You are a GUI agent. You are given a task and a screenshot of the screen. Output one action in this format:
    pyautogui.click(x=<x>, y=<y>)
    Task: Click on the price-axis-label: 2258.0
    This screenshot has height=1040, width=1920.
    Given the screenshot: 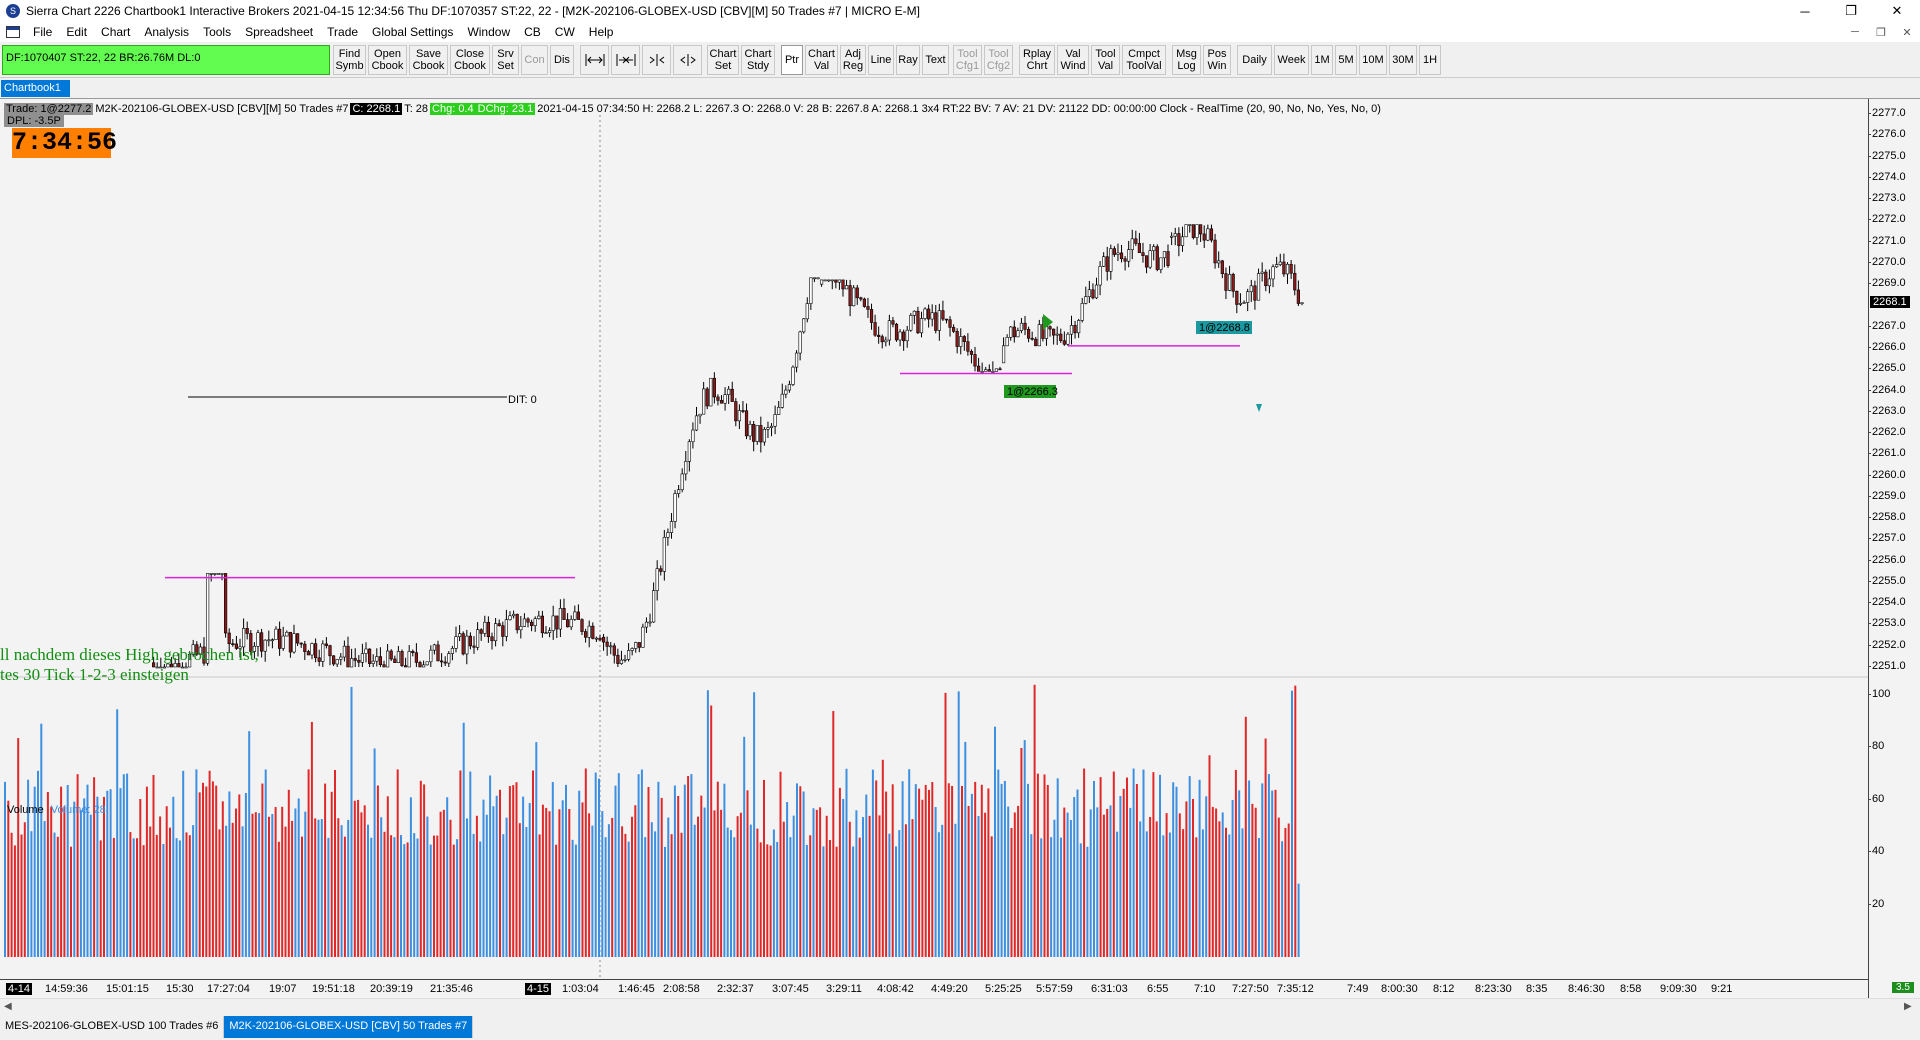 What is the action you would take?
    pyautogui.click(x=1887, y=517)
    